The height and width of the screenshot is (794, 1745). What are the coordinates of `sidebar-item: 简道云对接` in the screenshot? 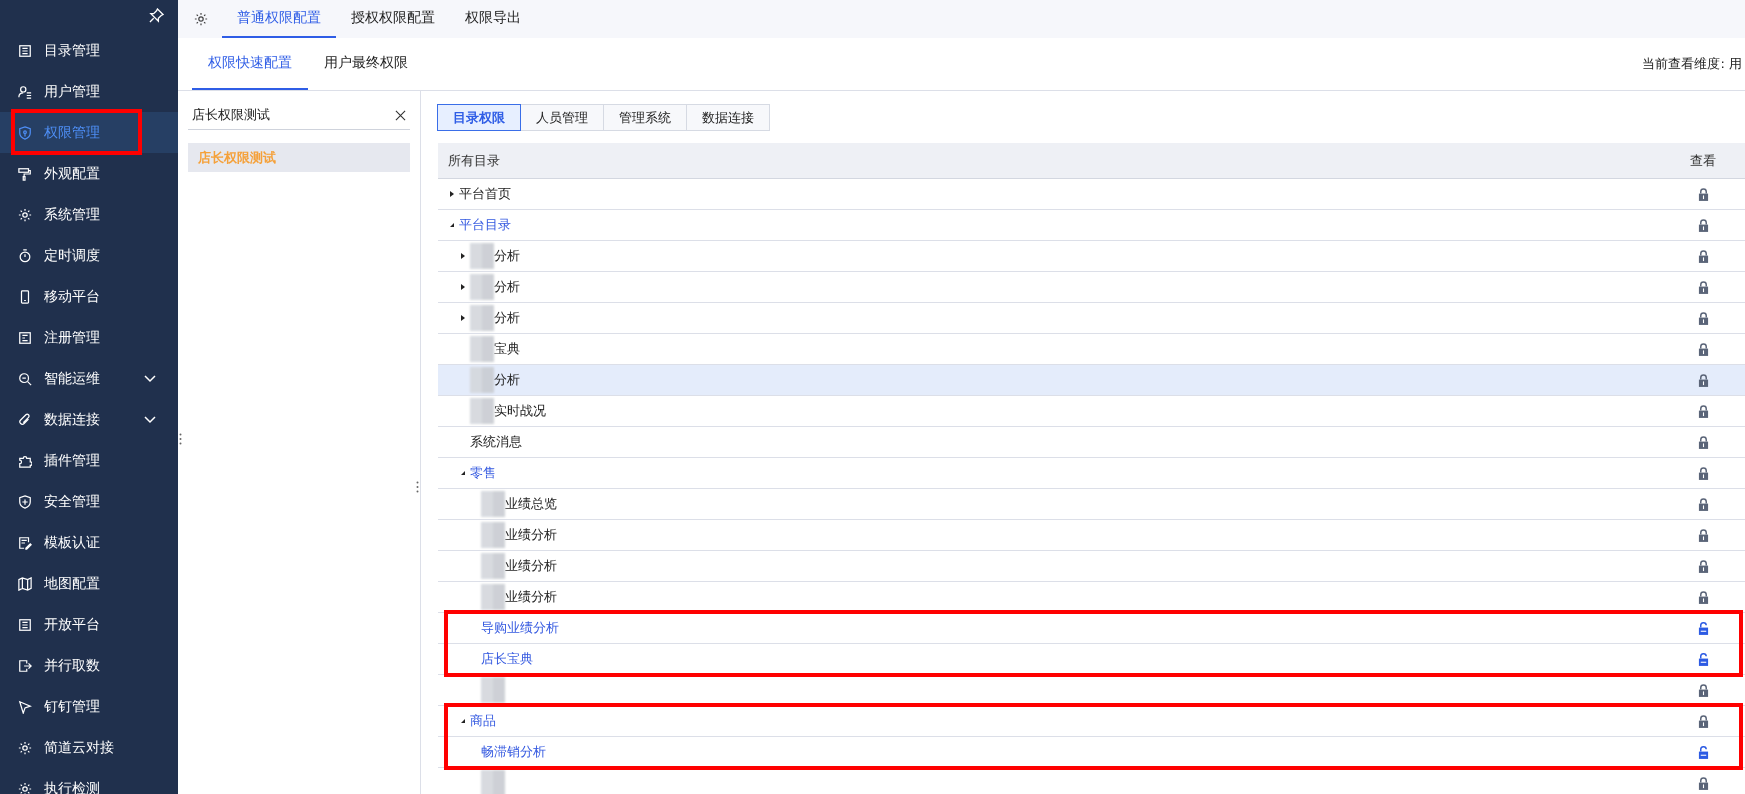 It's located at (89, 747).